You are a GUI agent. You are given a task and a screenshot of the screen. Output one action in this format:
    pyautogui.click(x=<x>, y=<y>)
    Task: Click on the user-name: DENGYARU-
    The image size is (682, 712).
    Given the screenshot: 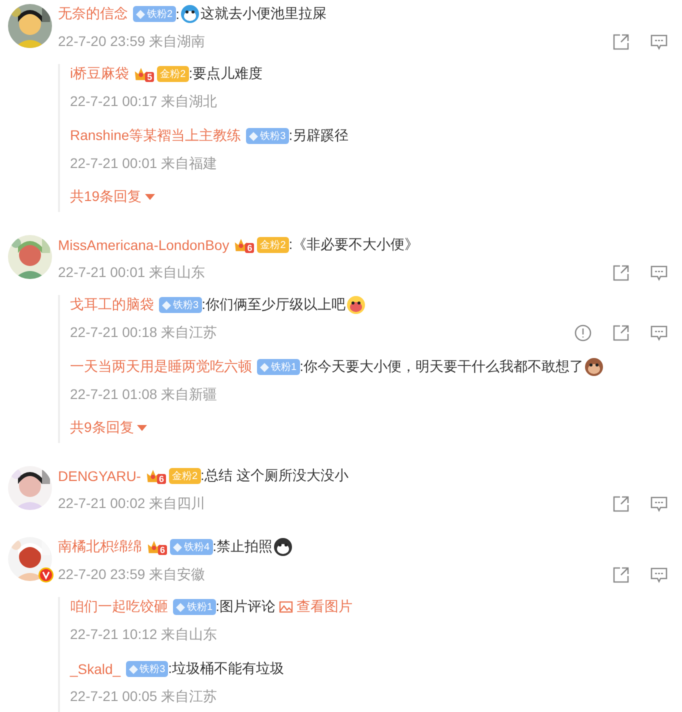 What is the action you would take?
    pyautogui.click(x=99, y=476)
    